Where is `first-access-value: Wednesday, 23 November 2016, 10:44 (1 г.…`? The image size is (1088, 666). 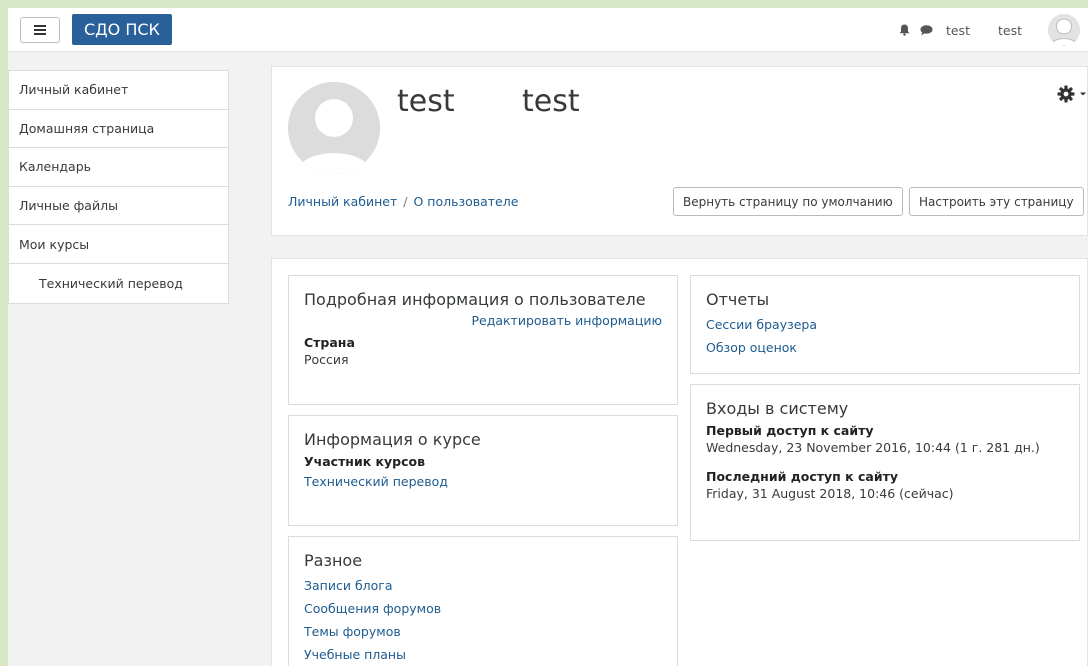
first-access-value: Wednesday, 23 November 2016, 10:44 (1 г.… is located at coordinates (873, 447).